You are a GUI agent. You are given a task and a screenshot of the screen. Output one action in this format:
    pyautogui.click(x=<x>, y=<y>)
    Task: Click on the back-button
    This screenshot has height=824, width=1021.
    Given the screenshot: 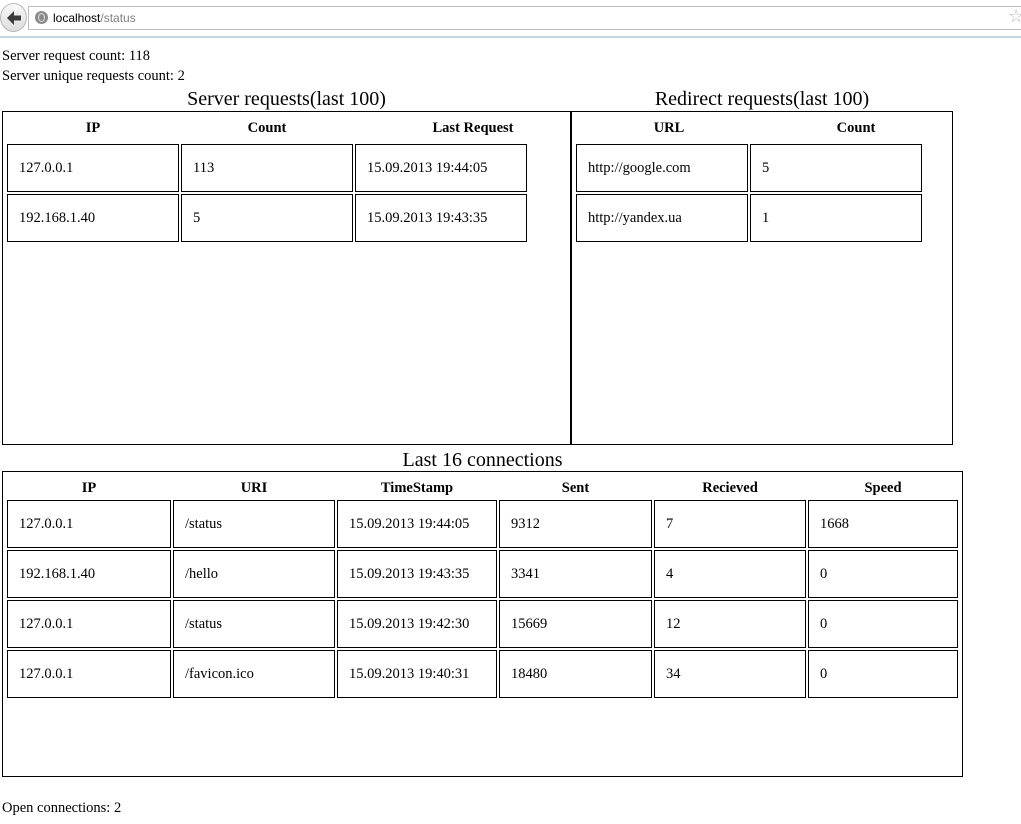 What is the action you would take?
    pyautogui.click(x=13, y=17)
    